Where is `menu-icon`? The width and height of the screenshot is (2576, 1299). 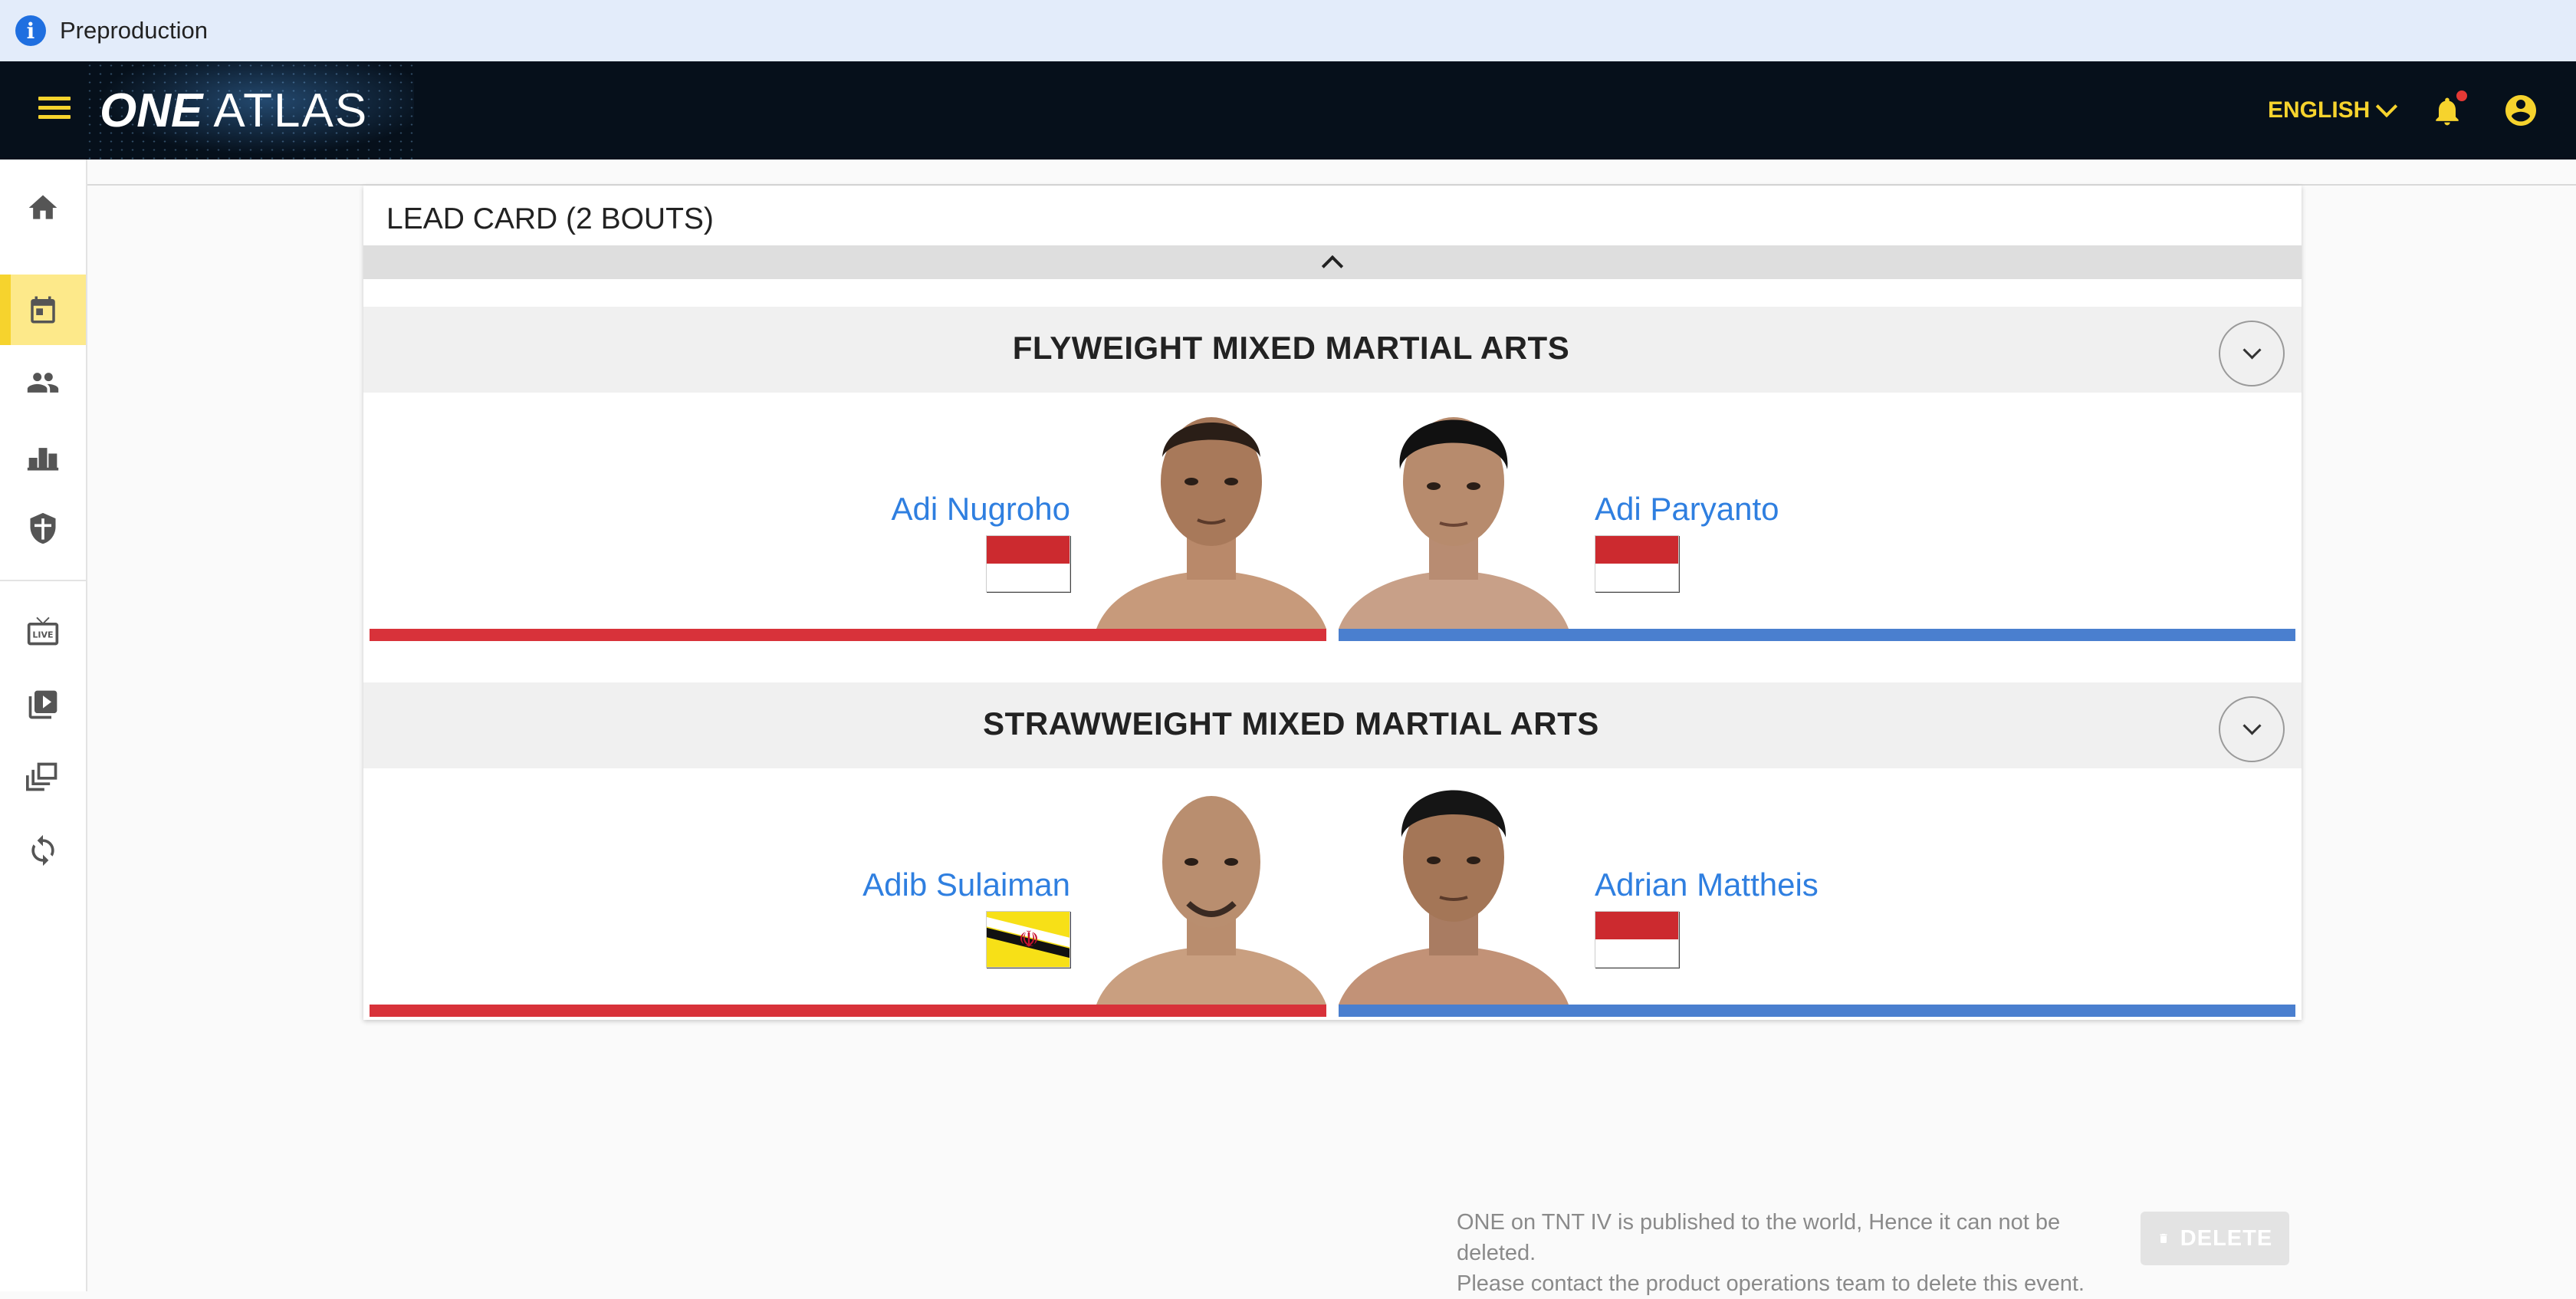 menu-icon is located at coordinates (54, 110).